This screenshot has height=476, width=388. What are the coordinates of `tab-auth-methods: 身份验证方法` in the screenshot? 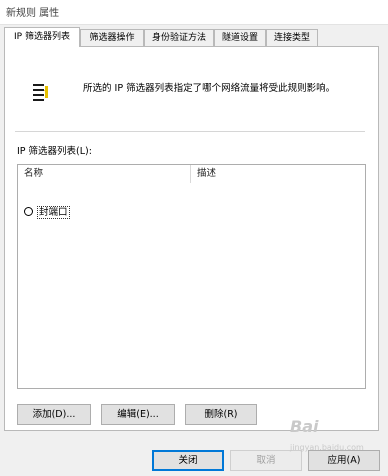 It's located at (179, 37).